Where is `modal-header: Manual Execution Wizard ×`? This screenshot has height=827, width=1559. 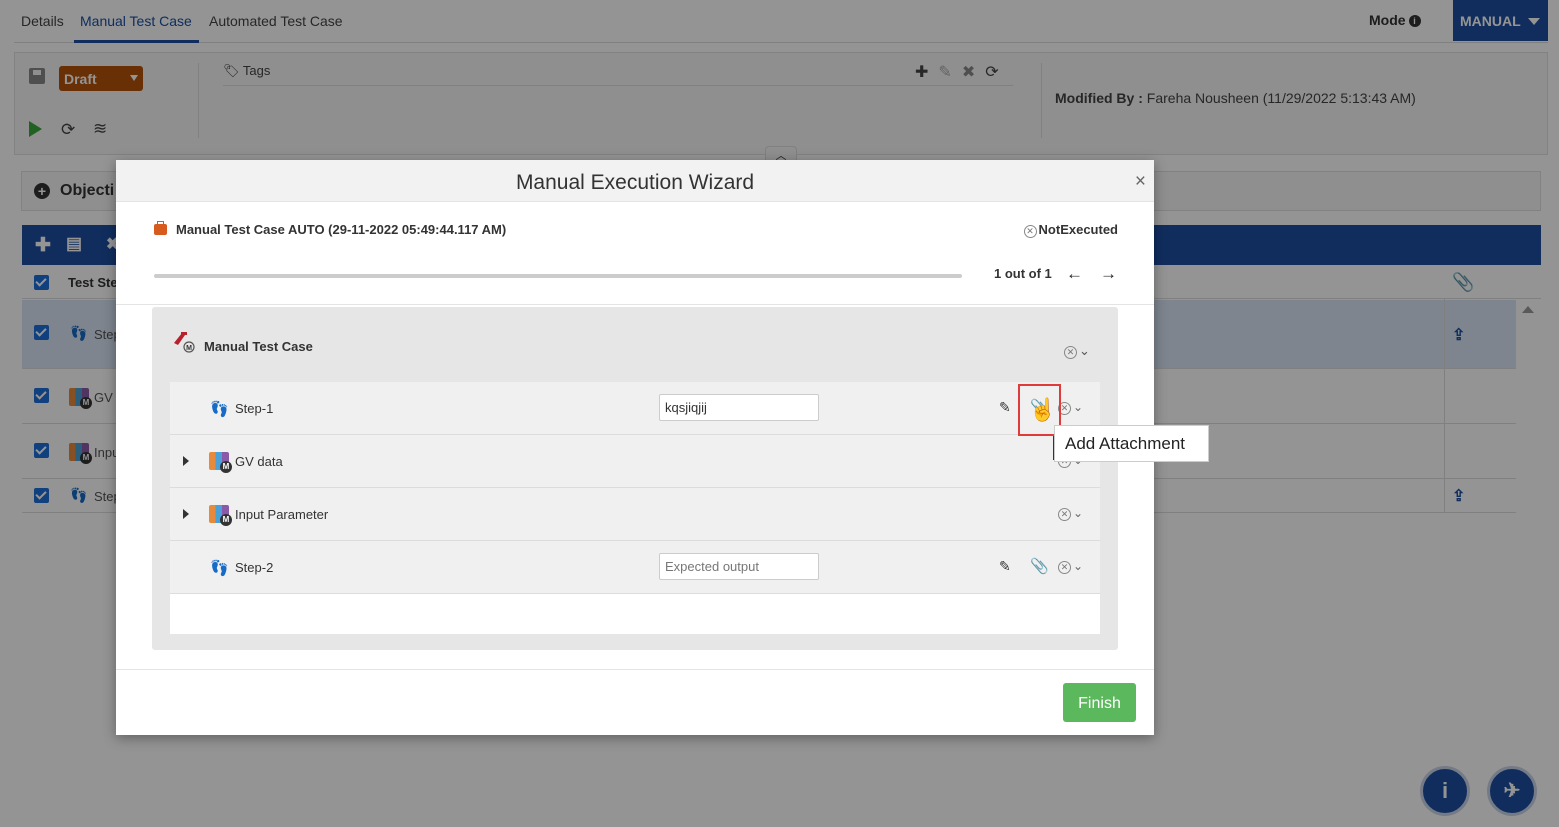 modal-header: Manual Execution Wizard × is located at coordinates (635, 181).